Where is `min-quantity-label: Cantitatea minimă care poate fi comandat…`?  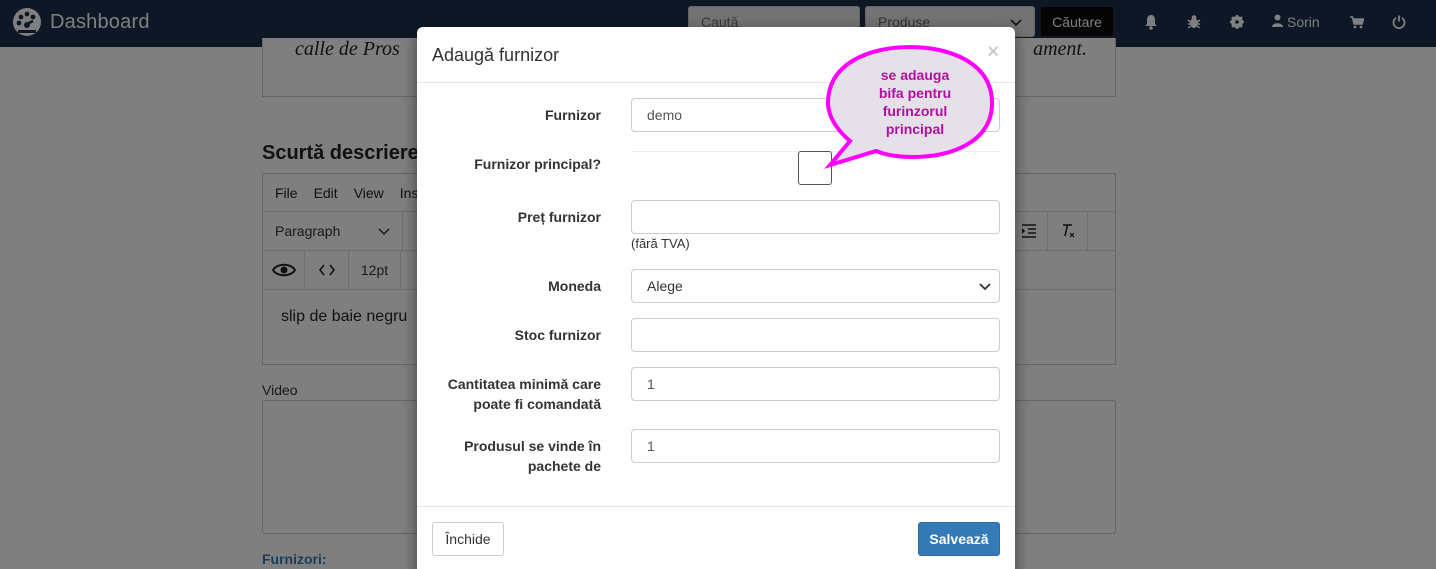 min-quantity-label: Cantitatea minimă care poate fi comandat… is located at coordinates (524, 394).